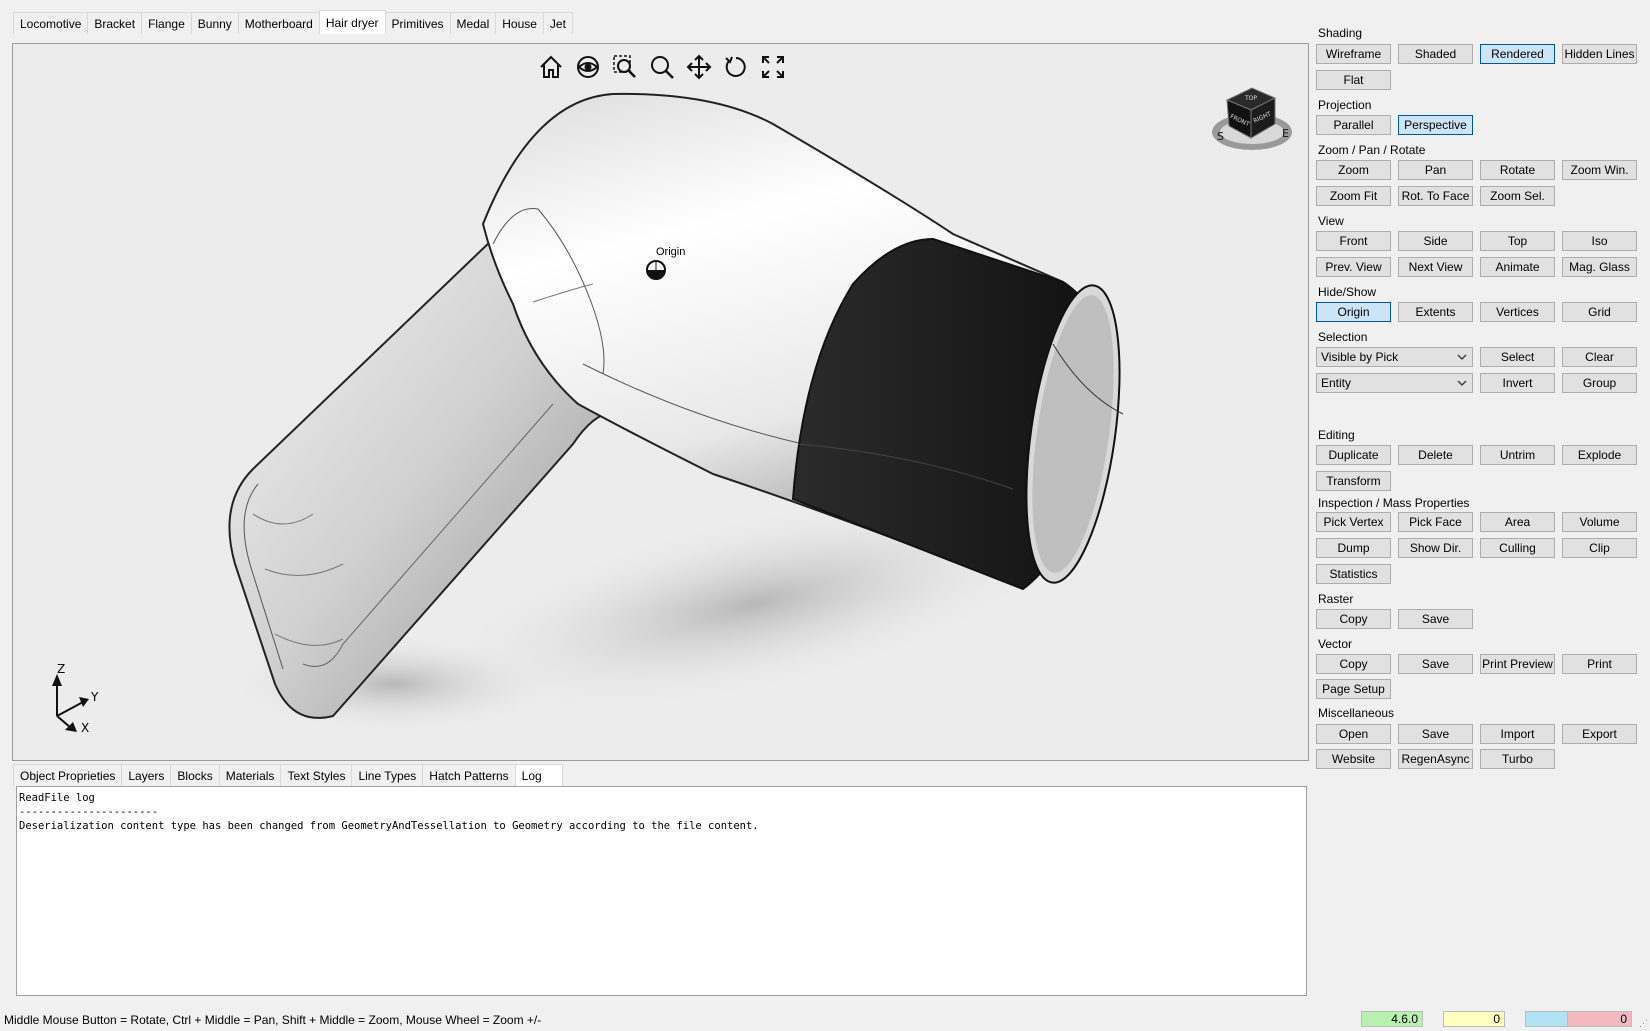  Describe the element at coordinates (1353, 689) in the screenshot. I see `page-setup-button: Page Setup` at that location.